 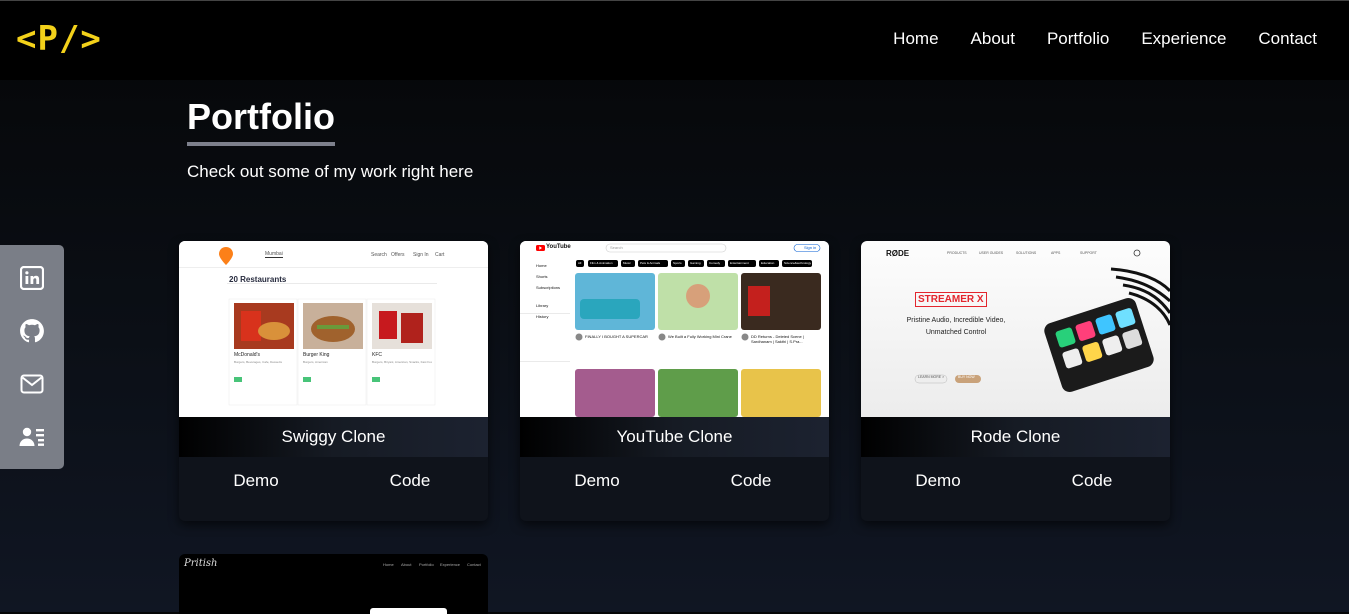 What do you see at coordinates (601, 263) in the screenshot?
I see `preview-yt-chip-2: Film & Animation` at bounding box center [601, 263].